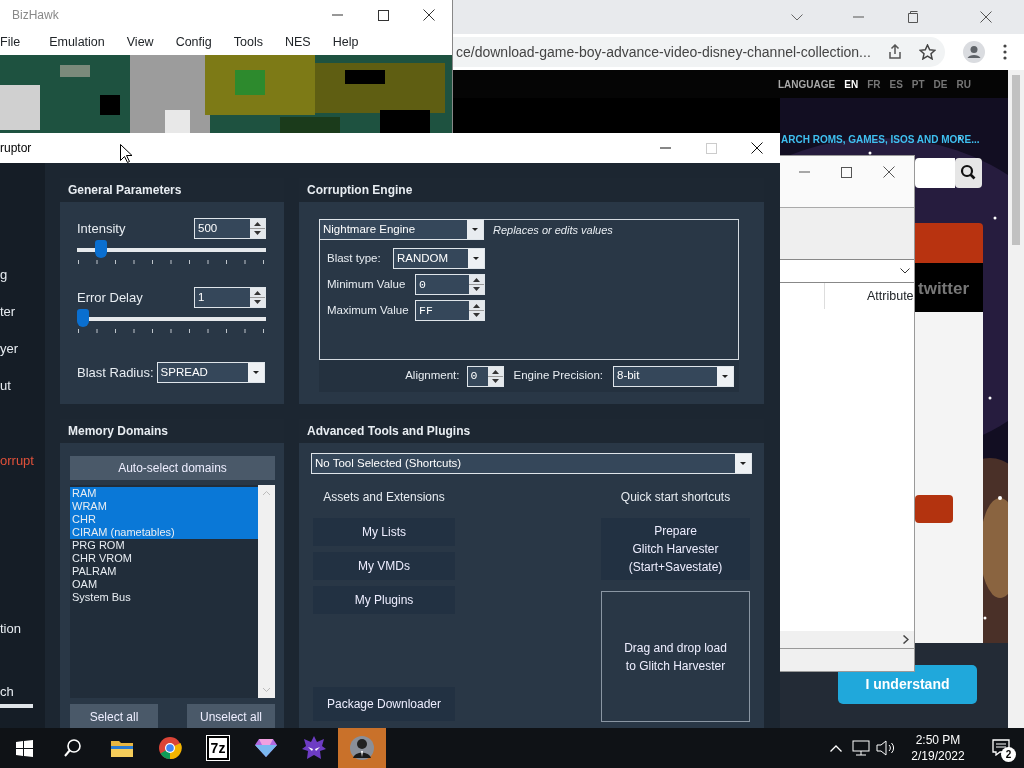  I want to click on sidebar-item: orrupt, so click(22, 461).